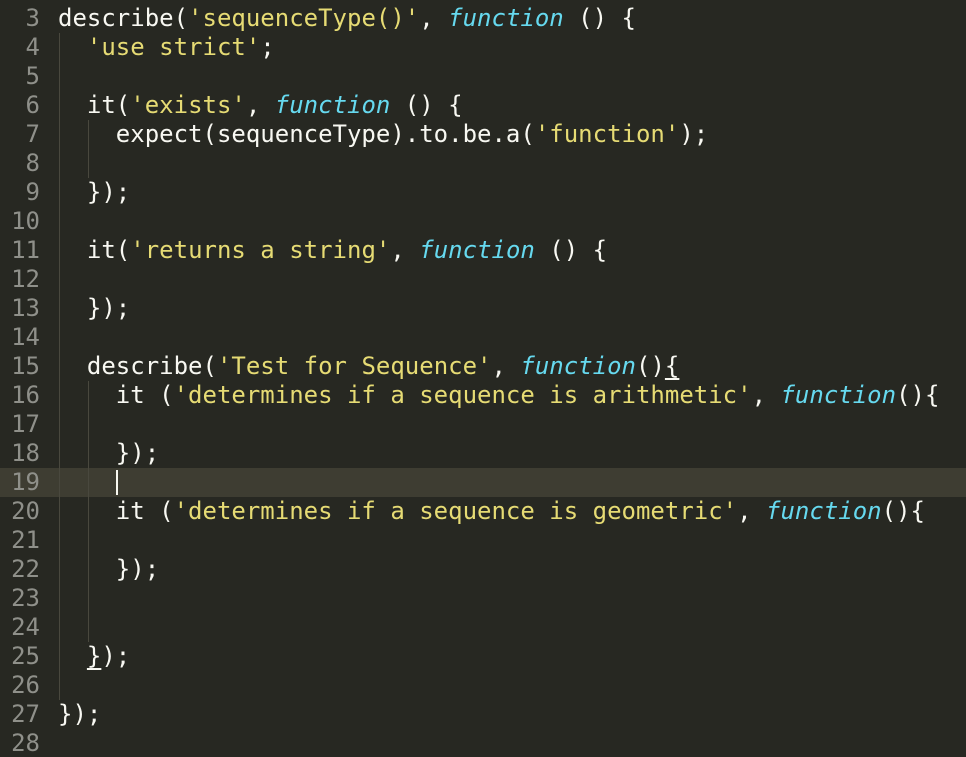 The height and width of the screenshot is (757, 966). What do you see at coordinates (32, 134) in the screenshot?
I see `line-number: 7` at bounding box center [32, 134].